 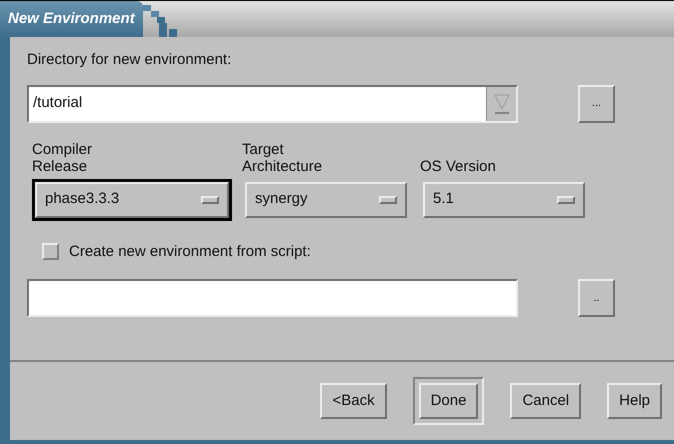 I want to click on checkbox, so click(x=50, y=251).